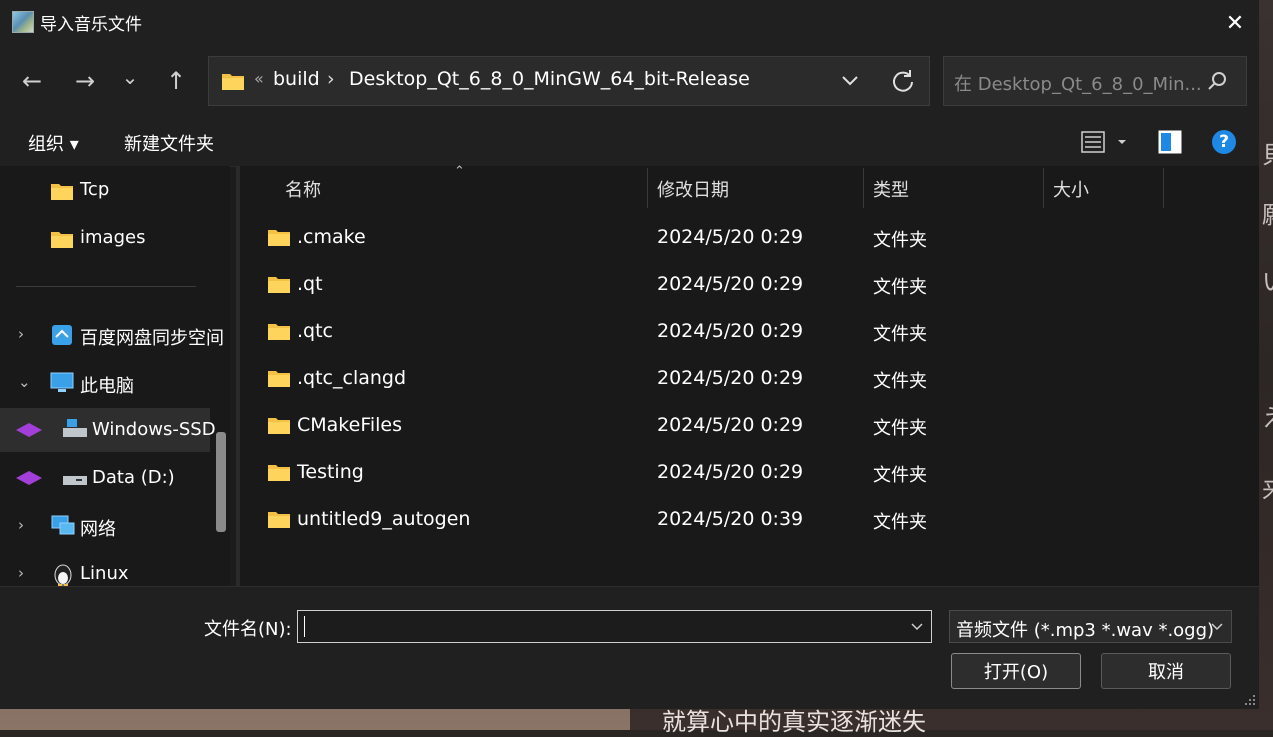  I want to click on file-name: untitled9_autogen, so click(384, 519).